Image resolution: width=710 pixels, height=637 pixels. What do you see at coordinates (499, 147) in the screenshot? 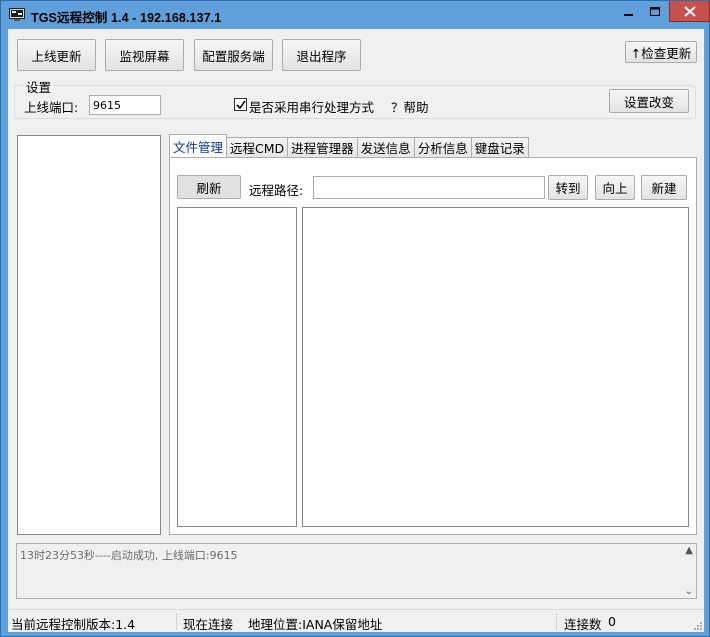
I see `tab-keylogger: 键盘记录` at bounding box center [499, 147].